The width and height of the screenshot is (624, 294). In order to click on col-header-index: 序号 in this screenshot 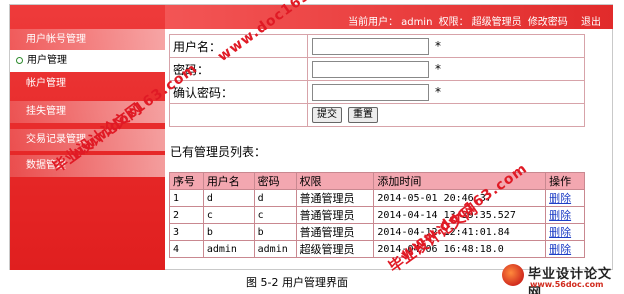, I will do `click(186, 181)`.